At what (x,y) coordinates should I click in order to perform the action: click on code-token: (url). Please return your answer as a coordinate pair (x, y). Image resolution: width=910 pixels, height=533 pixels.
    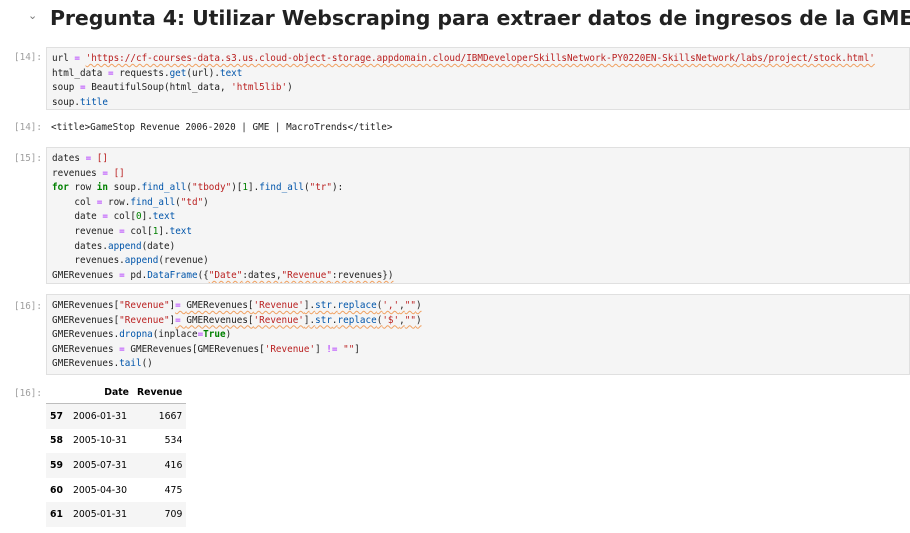
    Looking at the image, I should click on (200, 73).